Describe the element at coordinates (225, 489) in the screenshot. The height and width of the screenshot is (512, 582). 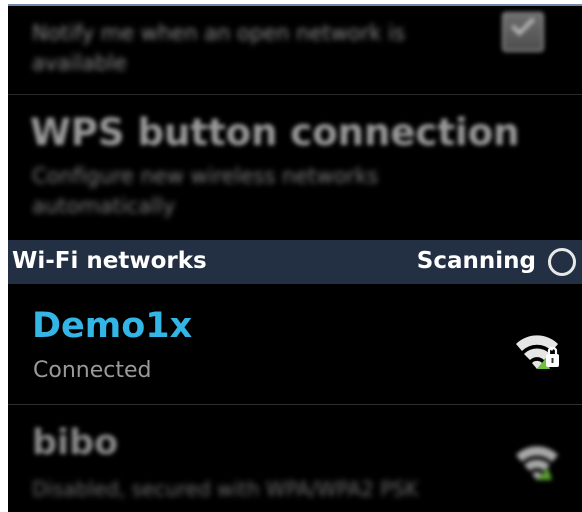
I see `network-status: Disabled, secured with WPA/WPA2 PSK` at that location.